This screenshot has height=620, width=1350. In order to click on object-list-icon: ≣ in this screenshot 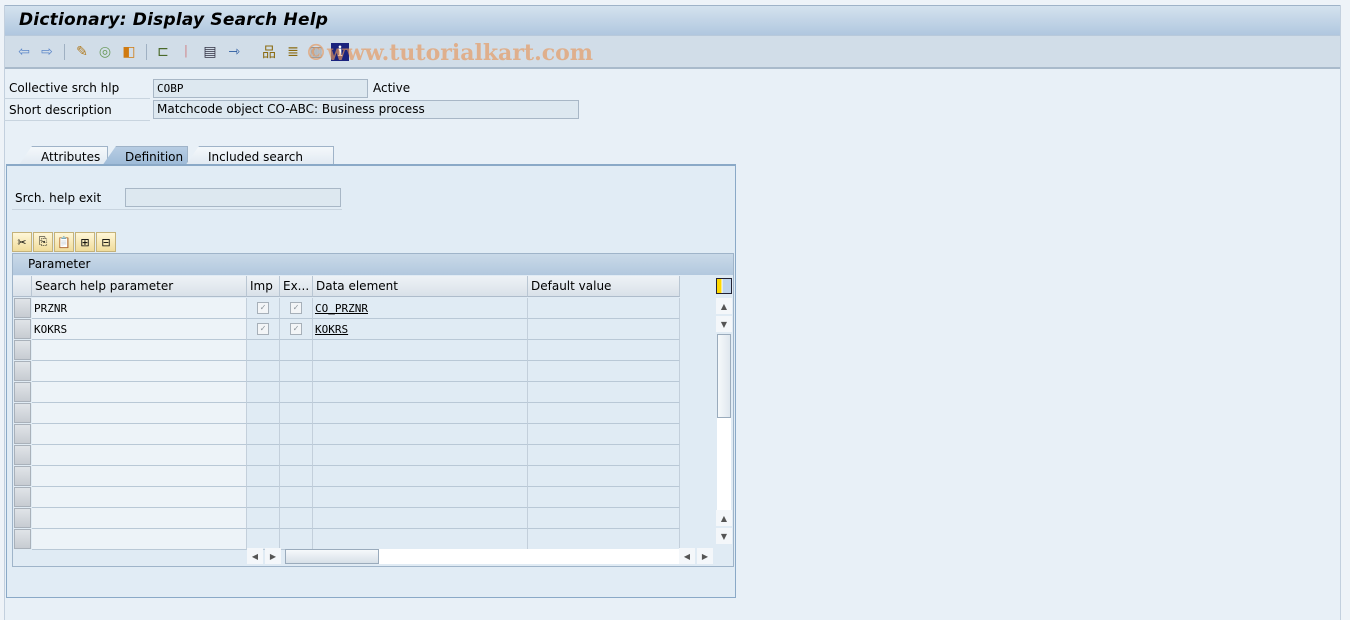, I will do `click(293, 52)`.